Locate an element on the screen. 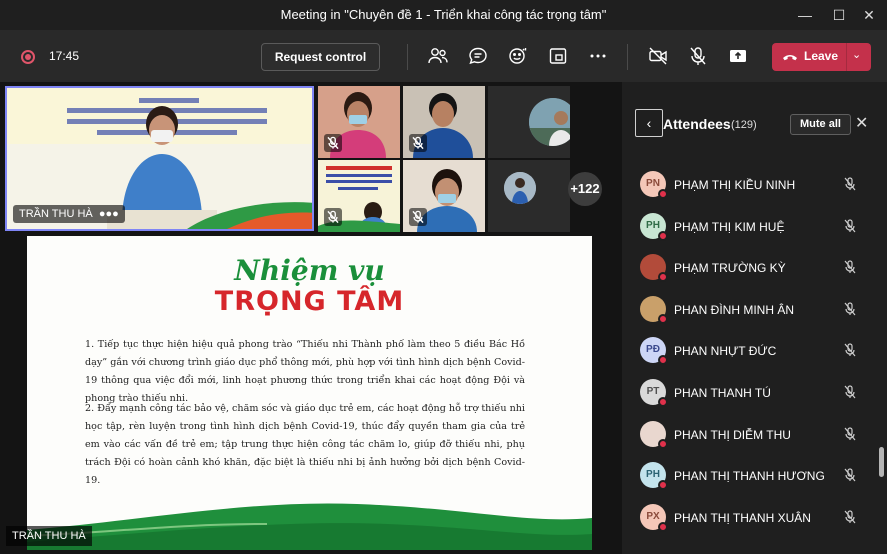 The height and width of the screenshot is (554, 887). close-panel-icon: ✕ is located at coordinates (861, 123).